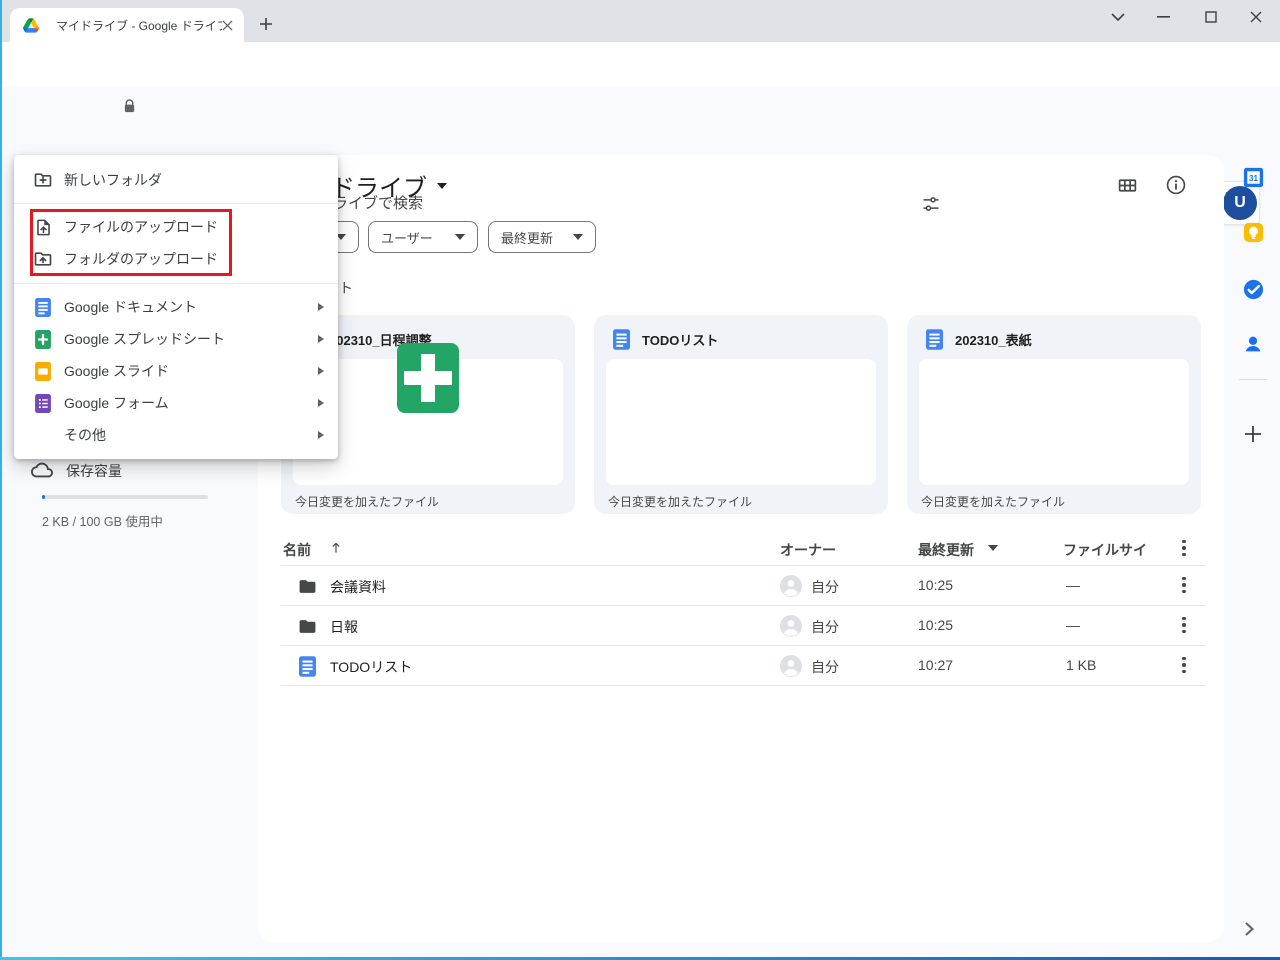  I want to click on column-options-kebab-icon, so click(1184, 548).